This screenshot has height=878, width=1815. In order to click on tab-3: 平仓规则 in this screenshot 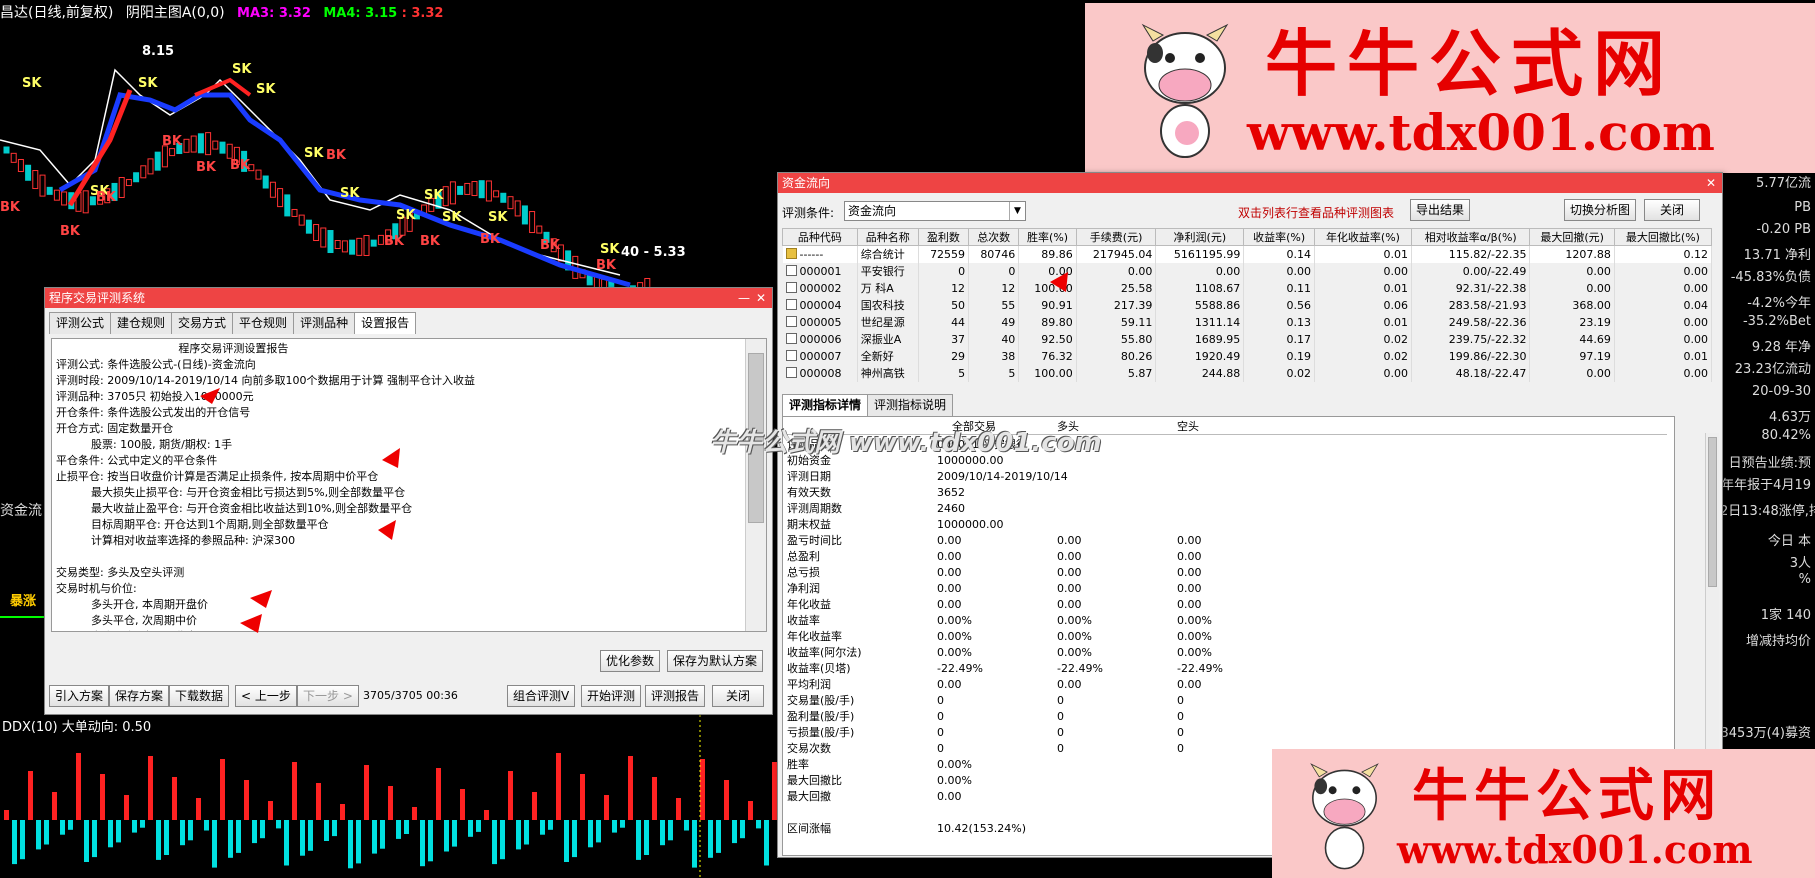, I will do `click(263, 323)`.